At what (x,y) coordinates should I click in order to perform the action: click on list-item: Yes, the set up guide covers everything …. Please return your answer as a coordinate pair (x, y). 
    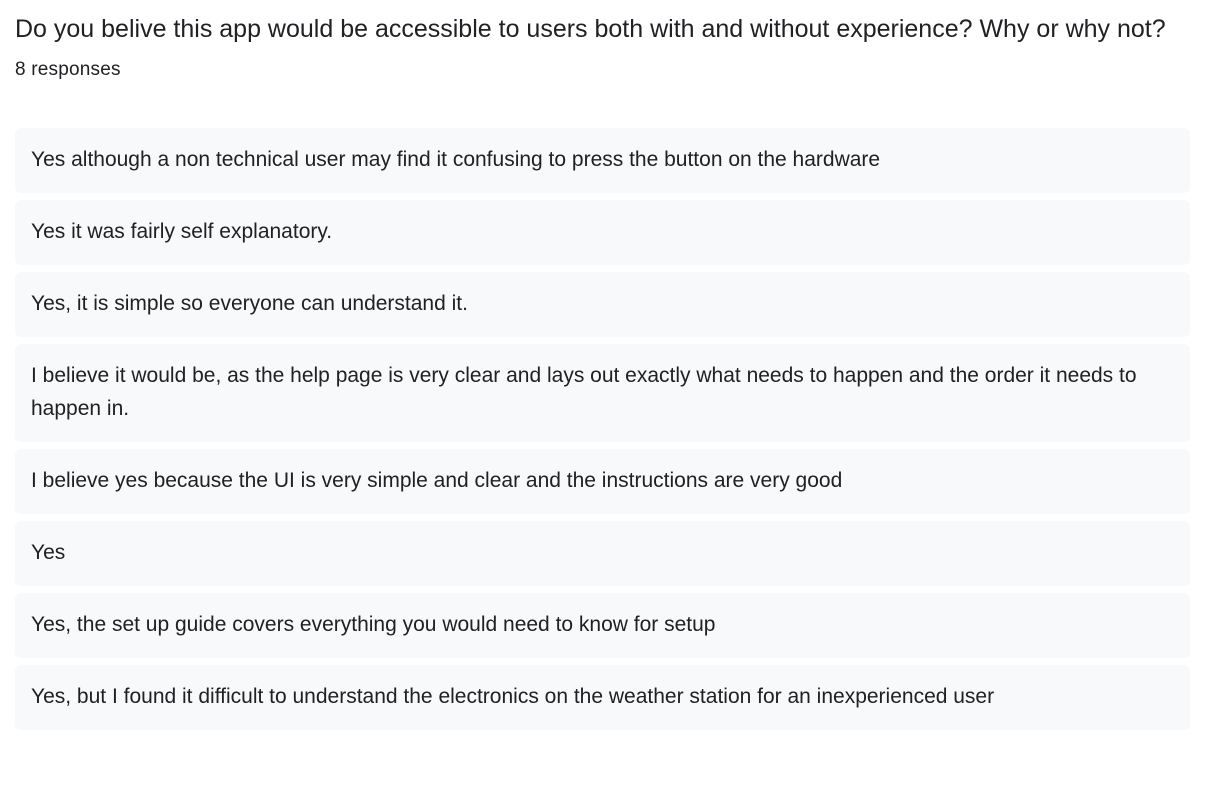
    Looking at the image, I should click on (602, 625).